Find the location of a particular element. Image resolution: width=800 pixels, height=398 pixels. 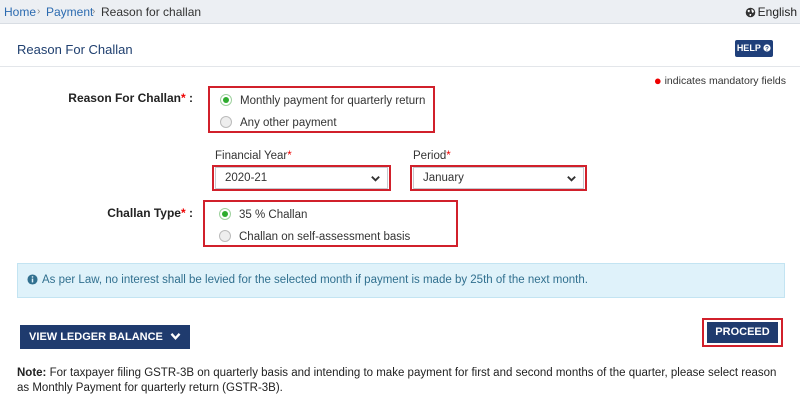

page-title: Reason For Challan is located at coordinates (75, 49).